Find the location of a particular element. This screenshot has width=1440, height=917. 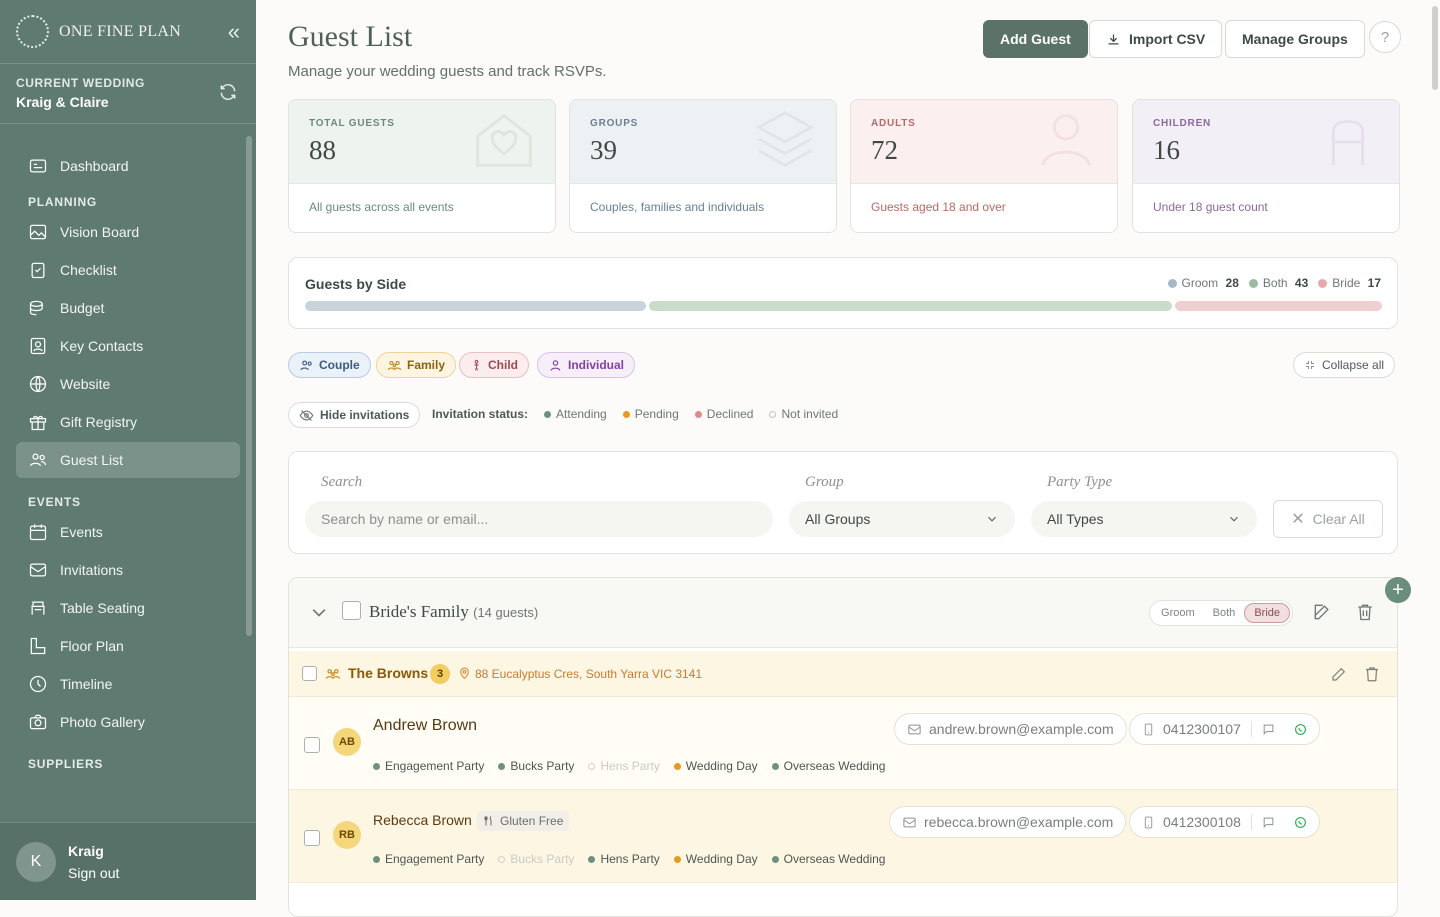

sidebar-item-label: Floor Plan is located at coordinates (92, 646).